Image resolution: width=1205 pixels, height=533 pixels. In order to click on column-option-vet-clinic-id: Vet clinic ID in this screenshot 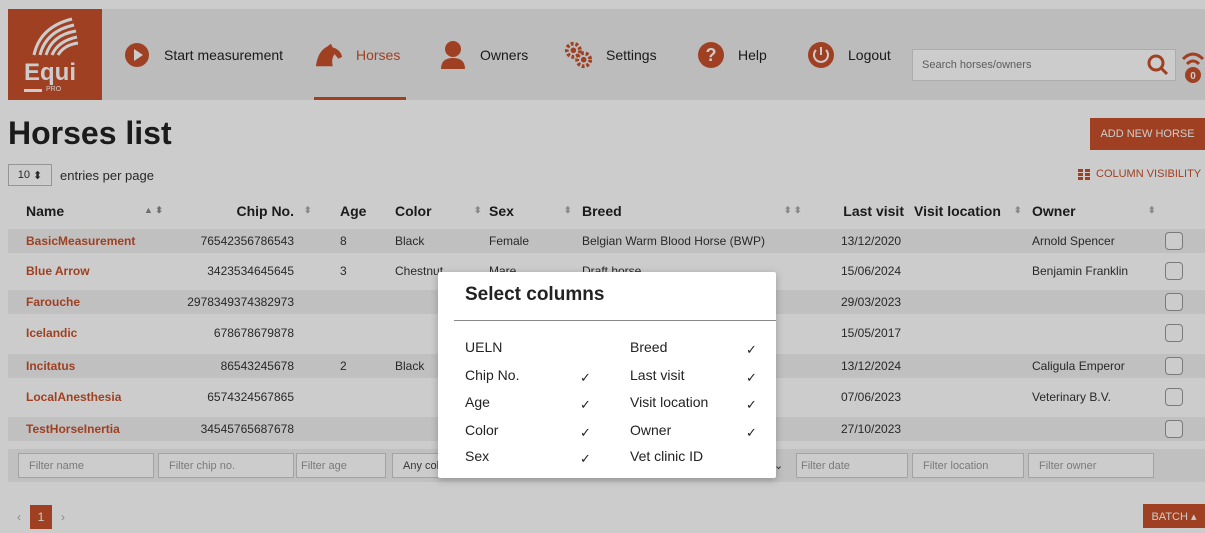, I will do `click(666, 456)`.